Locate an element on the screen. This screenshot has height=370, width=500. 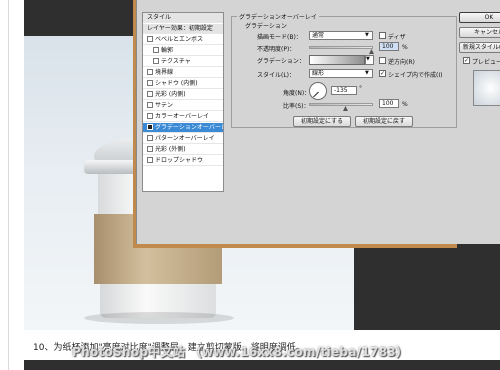
blend-mode-select: 通常 ▼ is located at coordinates (341, 35).